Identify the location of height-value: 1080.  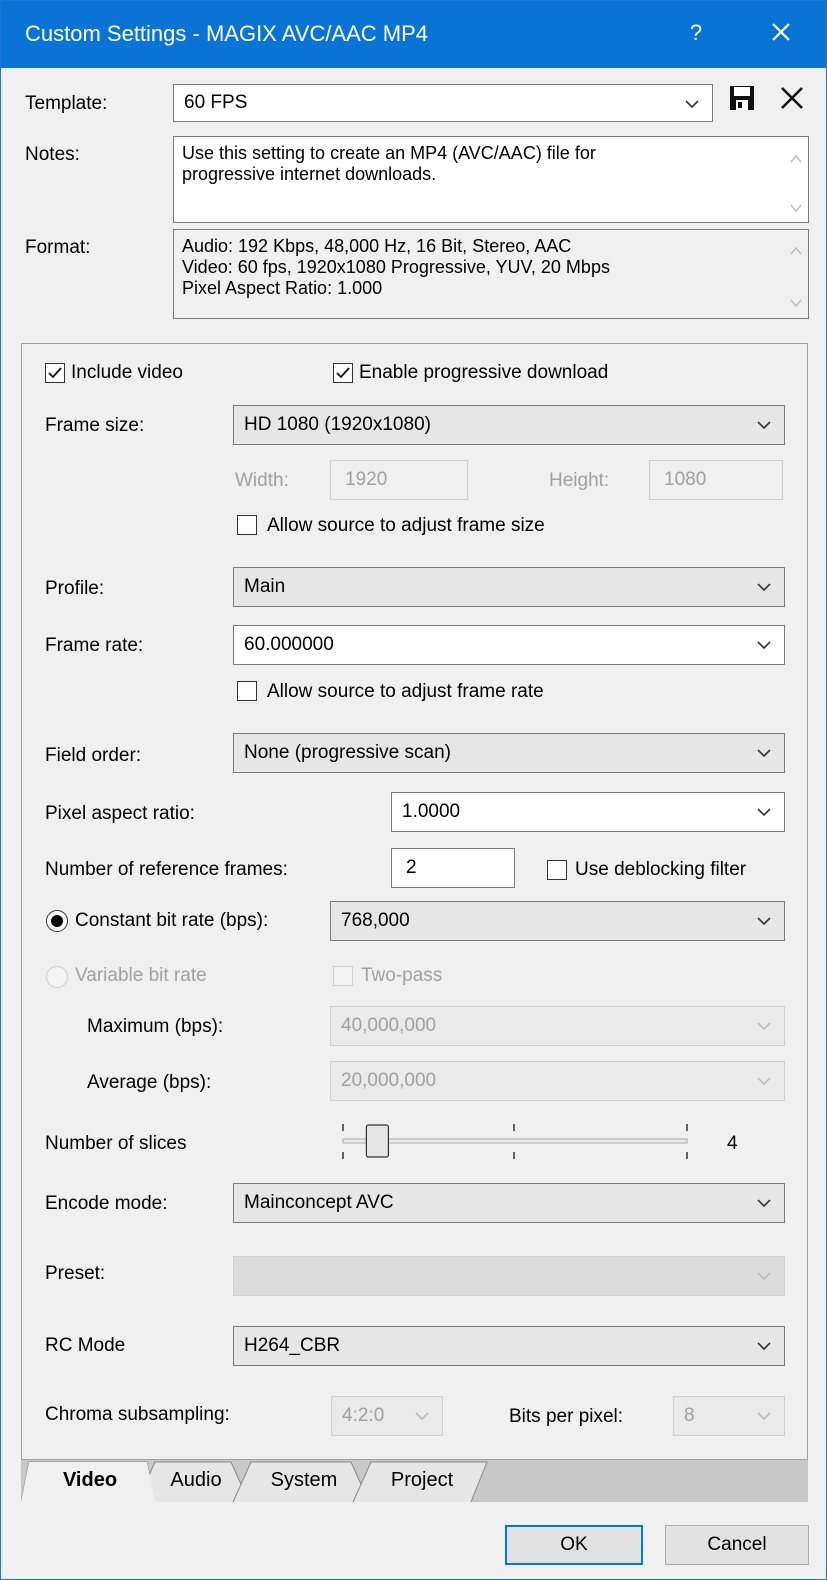
(685, 479).